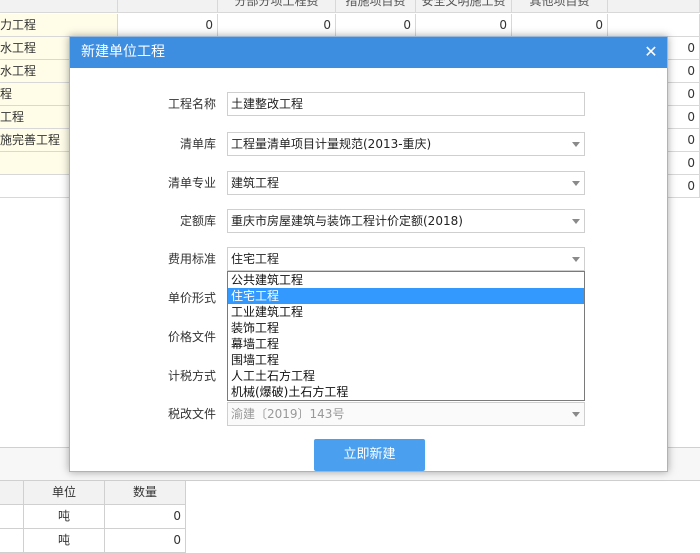 The image size is (700, 553). Describe the element at coordinates (350, 25) in the screenshot. I see `table-row: 力工程 0 0 0 0 0` at that location.